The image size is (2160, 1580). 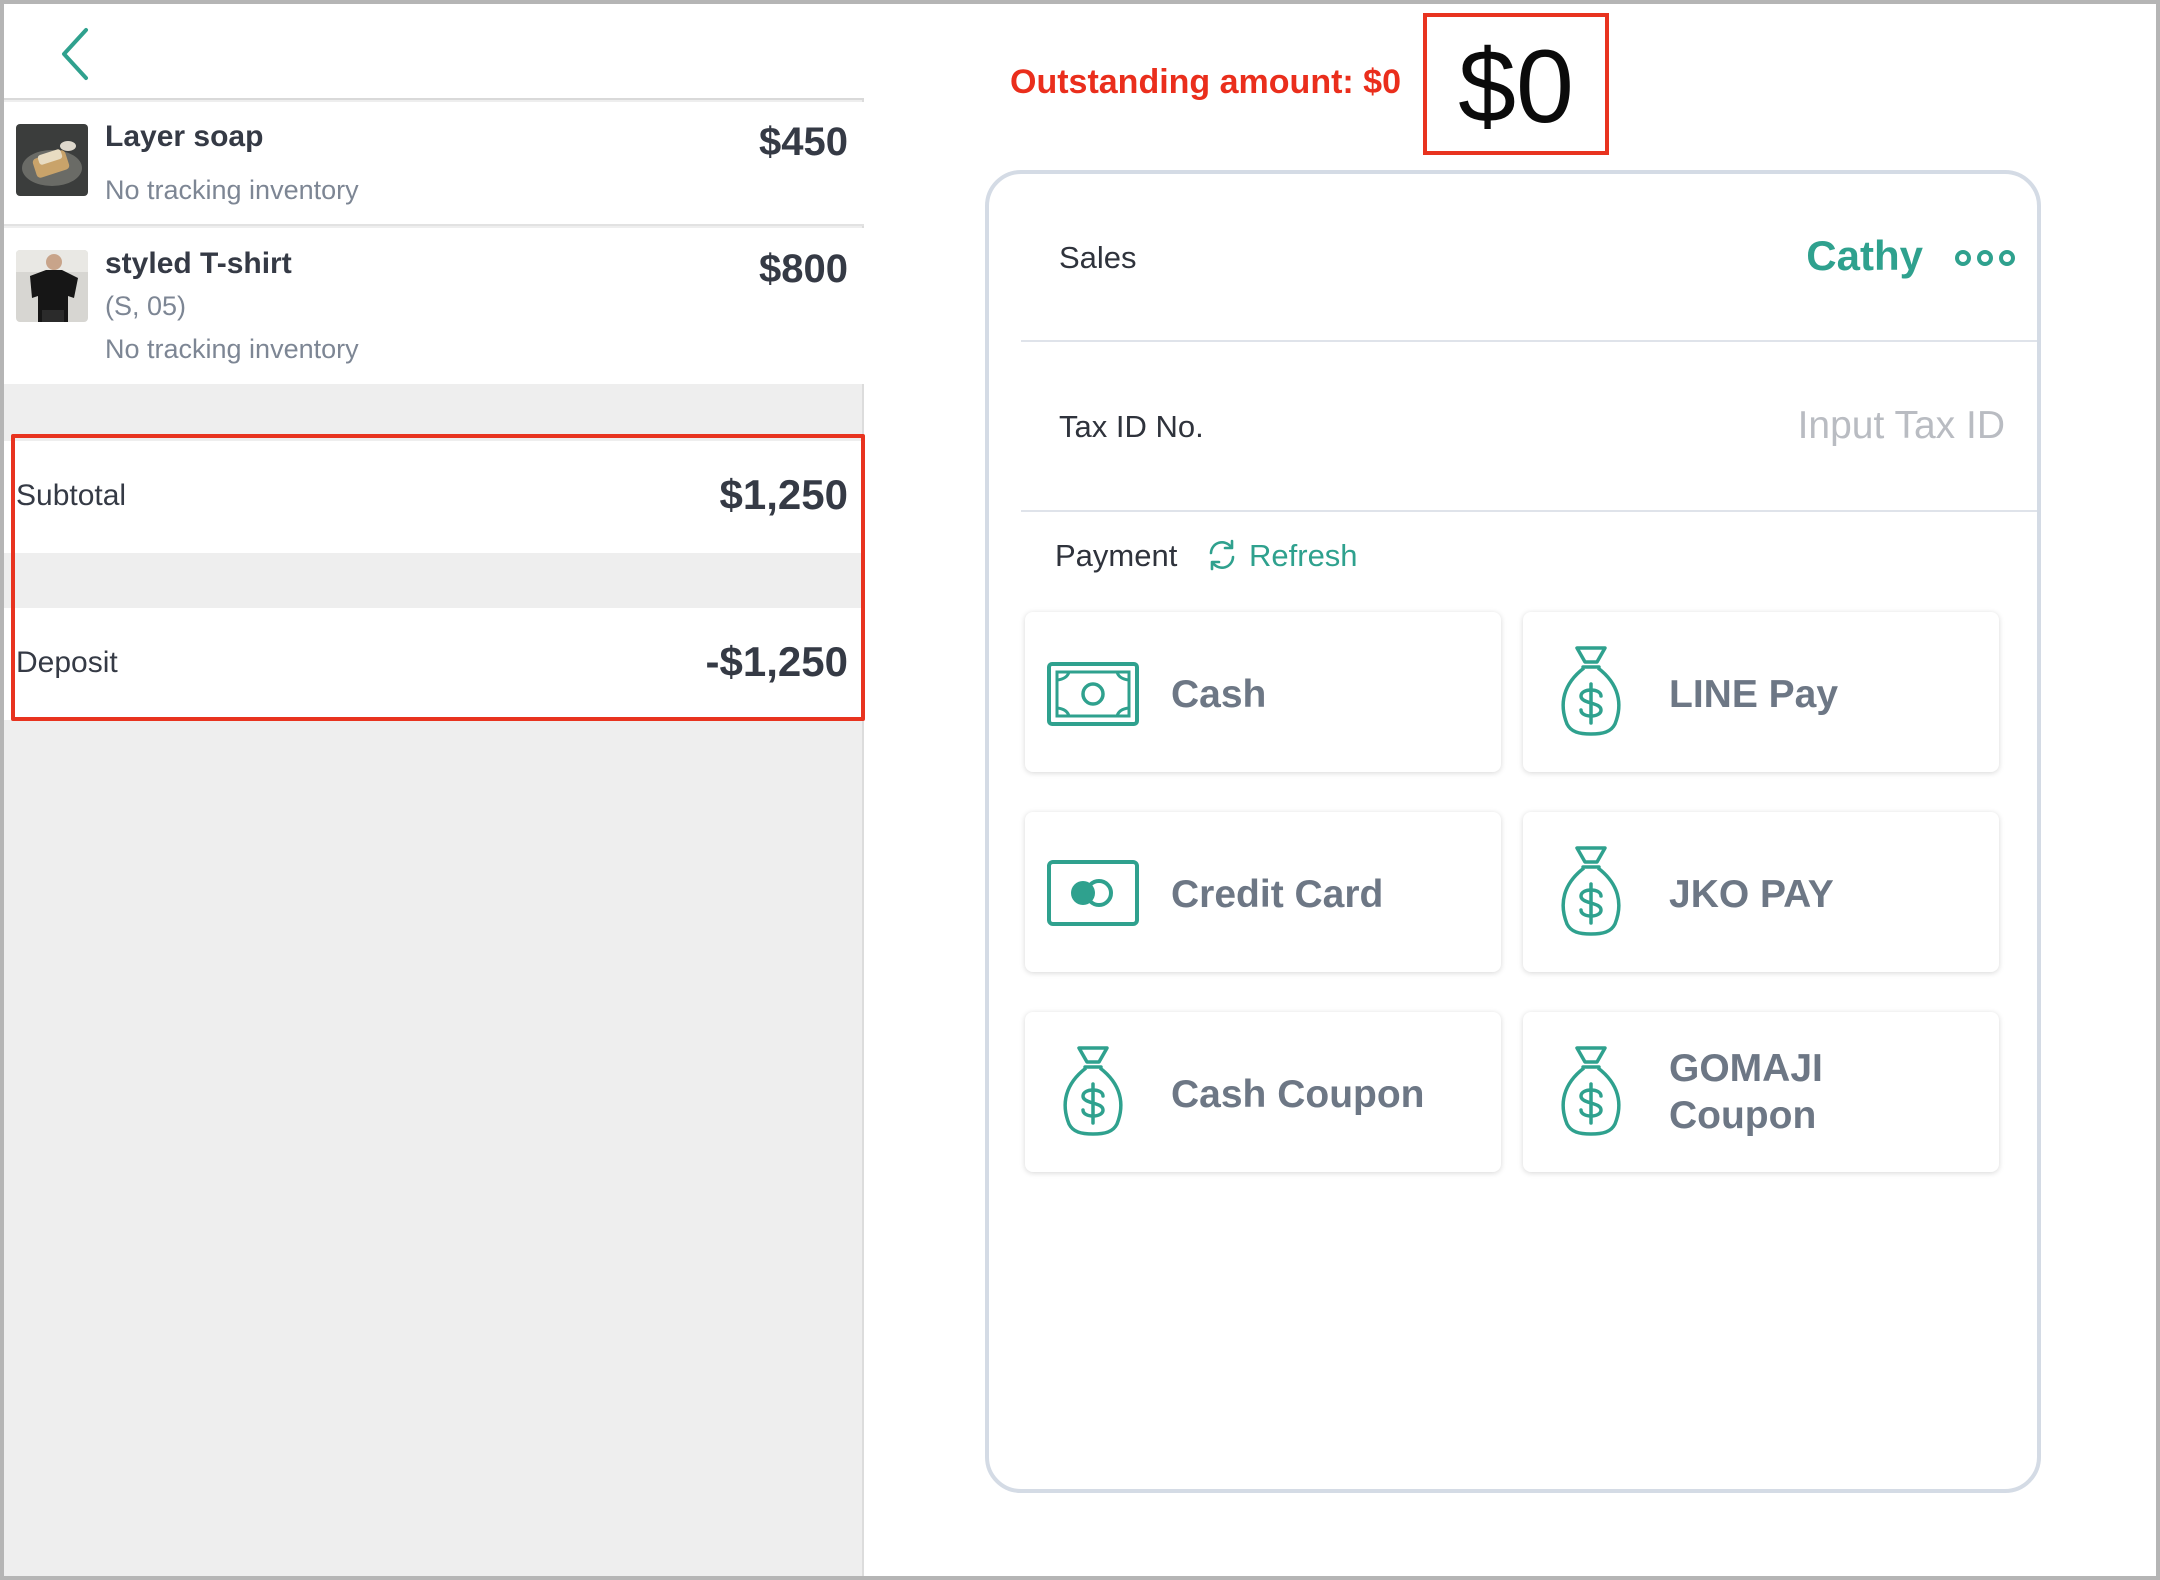 I want to click on payment-option-label: JKO PAY, so click(x=1751, y=894).